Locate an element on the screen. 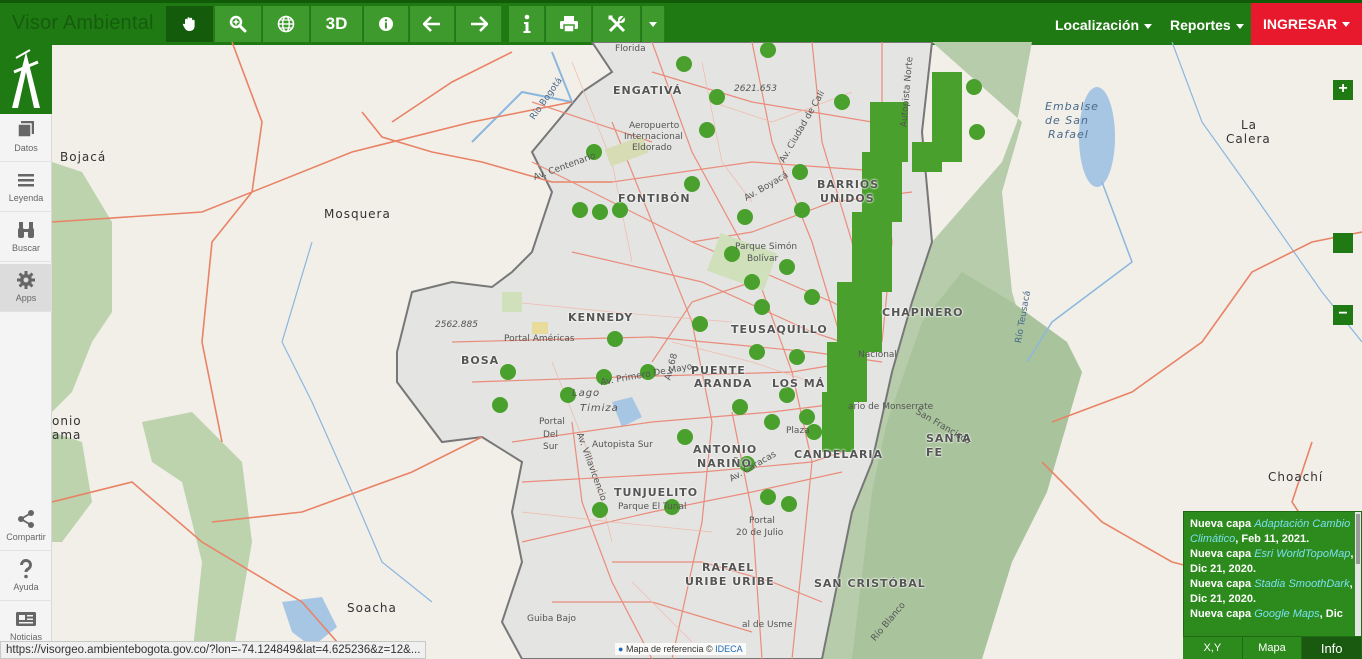  attribution-source-link: IDECA is located at coordinates (729, 649).